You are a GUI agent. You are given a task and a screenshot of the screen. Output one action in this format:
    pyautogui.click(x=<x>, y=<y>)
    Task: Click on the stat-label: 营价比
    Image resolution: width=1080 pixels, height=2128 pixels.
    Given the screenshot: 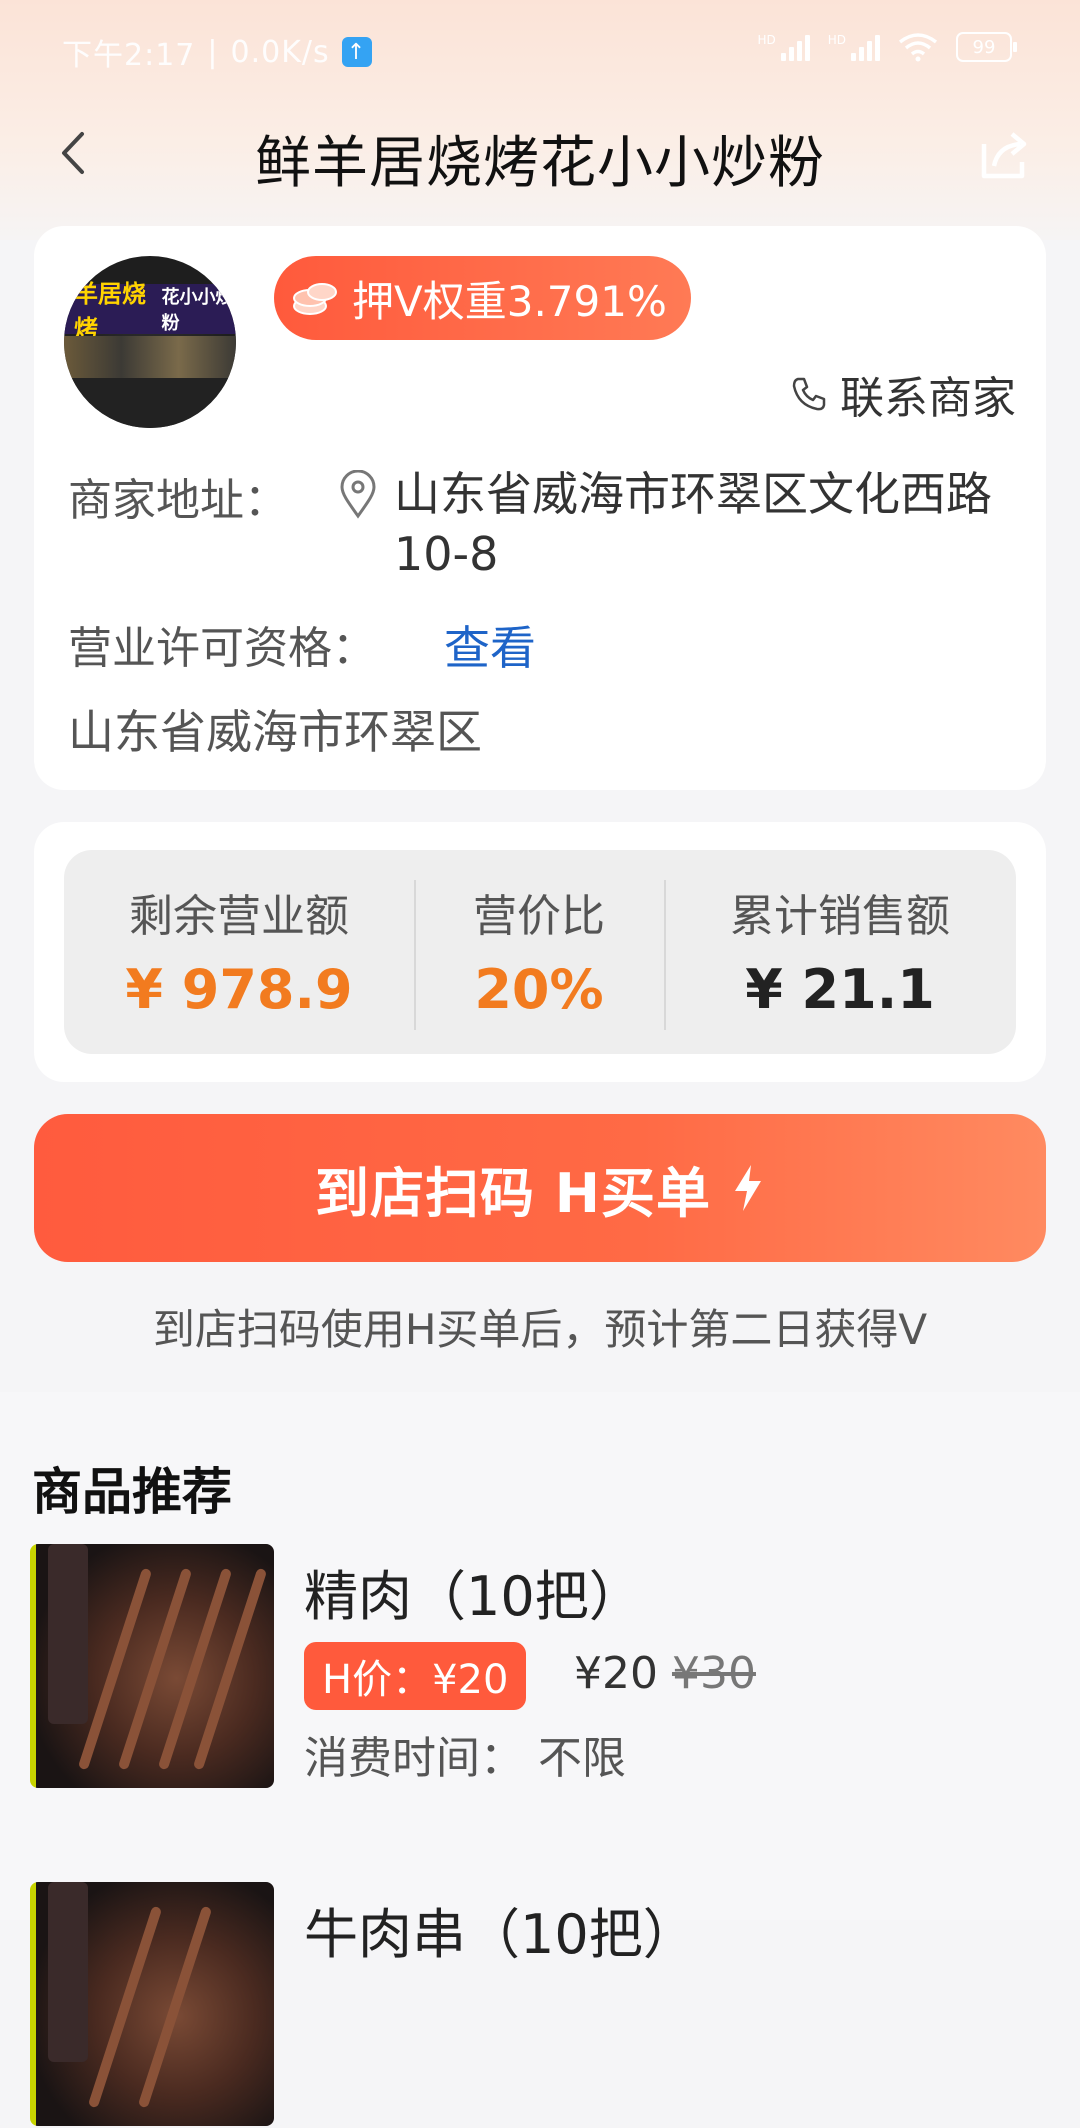 What is the action you would take?
    pyautogui.click(x=539, y=916)
    